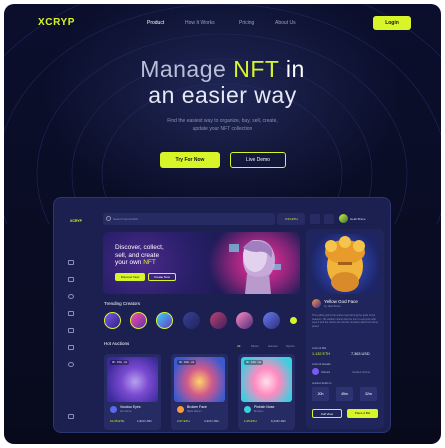 The width and height of the screenshot is (445, 448). What do you see at coordinates (343, 218) in the screenshot?
I see `user-avatar` at bounding box center [343, 218].